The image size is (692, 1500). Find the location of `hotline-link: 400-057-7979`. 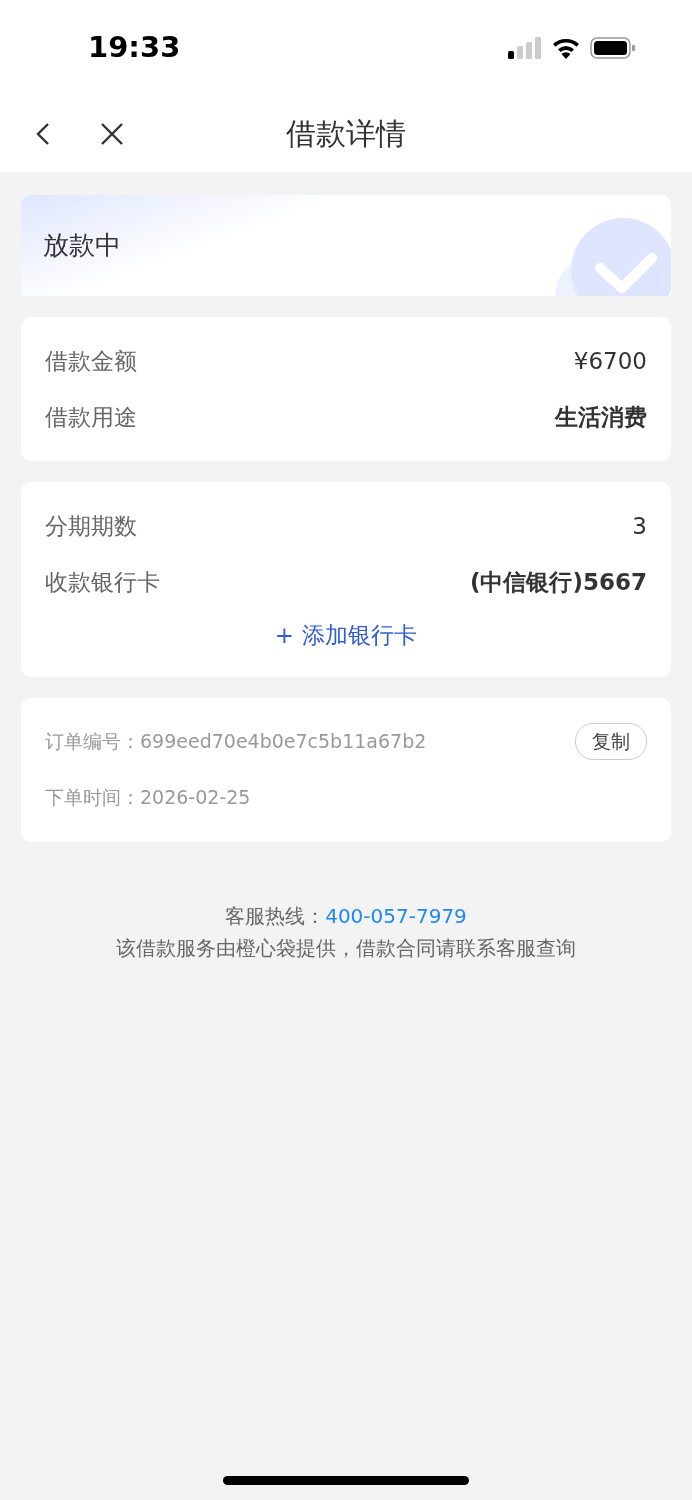

hotline-link: 400-057-7979 is located at coordinates (396, 915).